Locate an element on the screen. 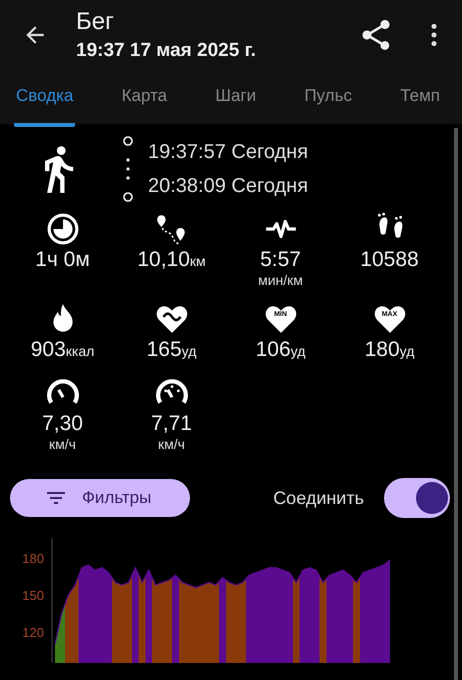 The image size is (462, 680). tab: Карта is located at coordinates (145, 102).